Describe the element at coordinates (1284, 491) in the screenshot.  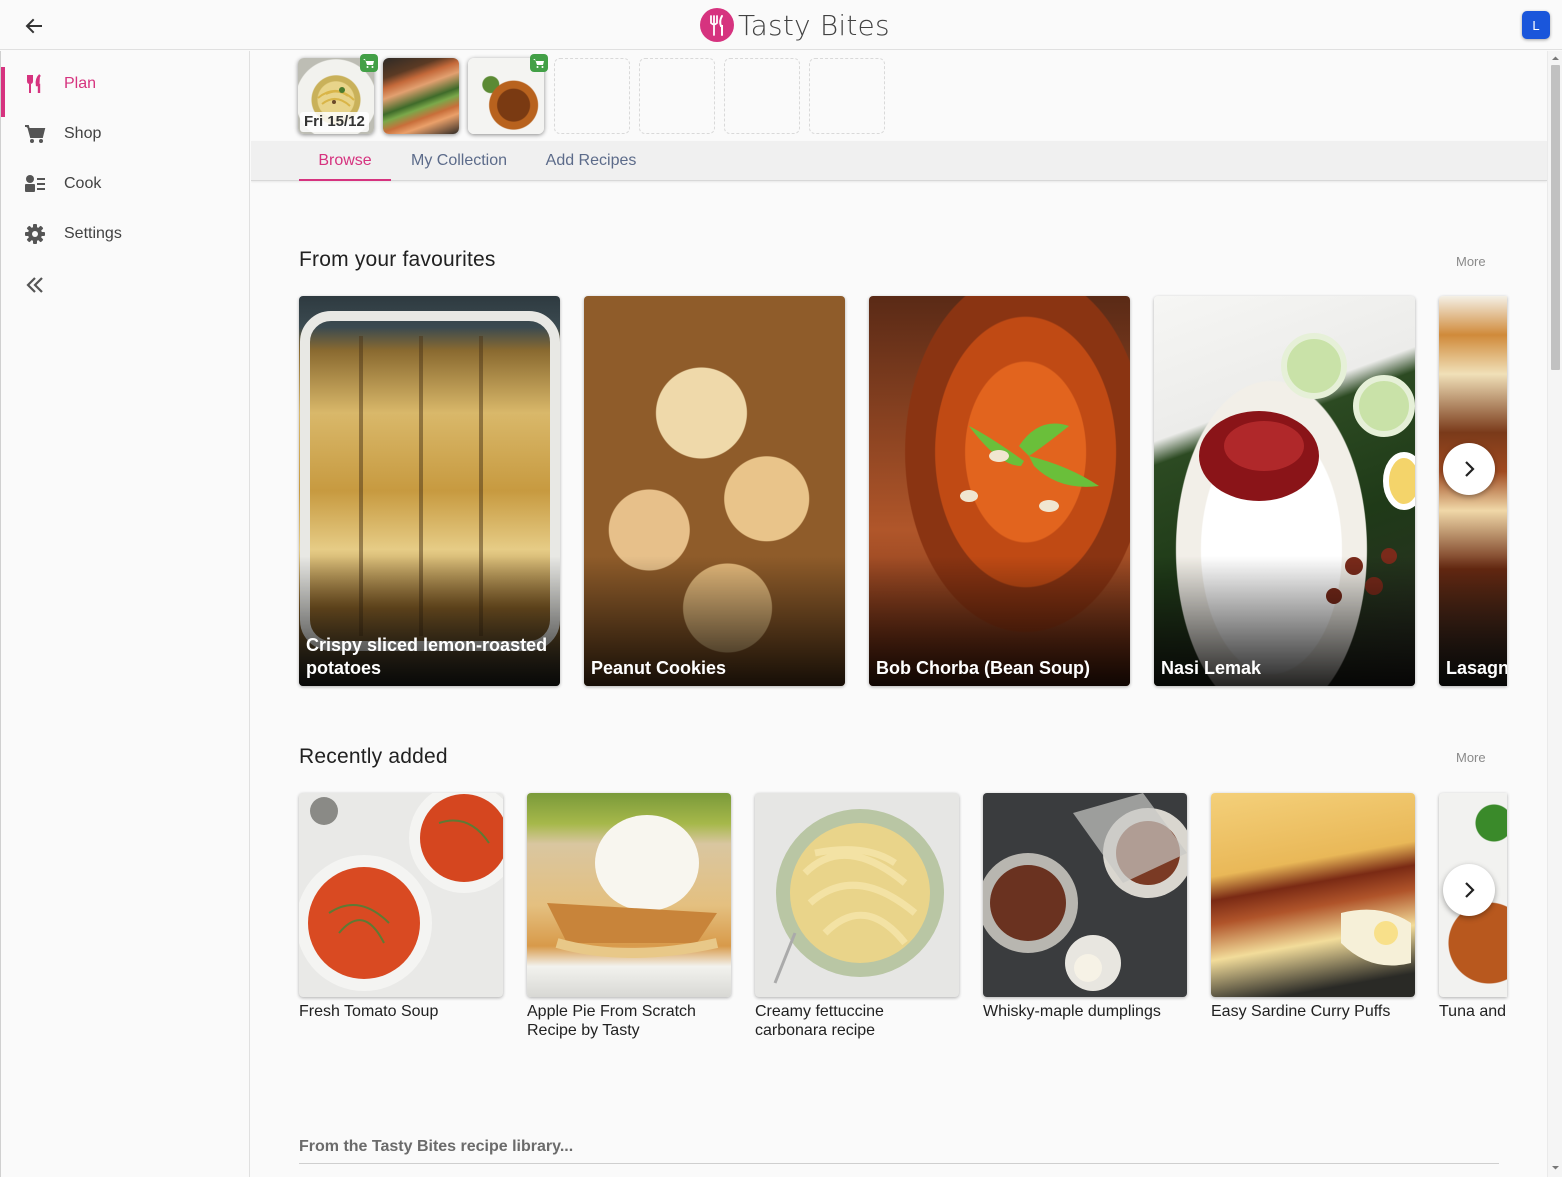
I see `recipe-card: Nasi Lemak` at that location.